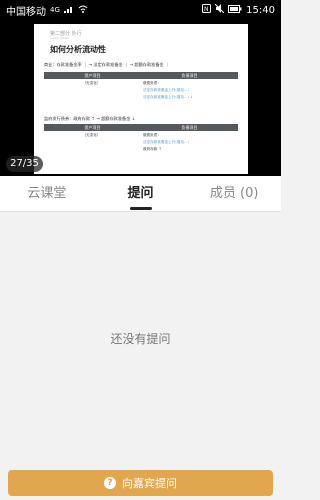 The image size is (320, 500). I want to click on svg-text: N, so click(206, 9).